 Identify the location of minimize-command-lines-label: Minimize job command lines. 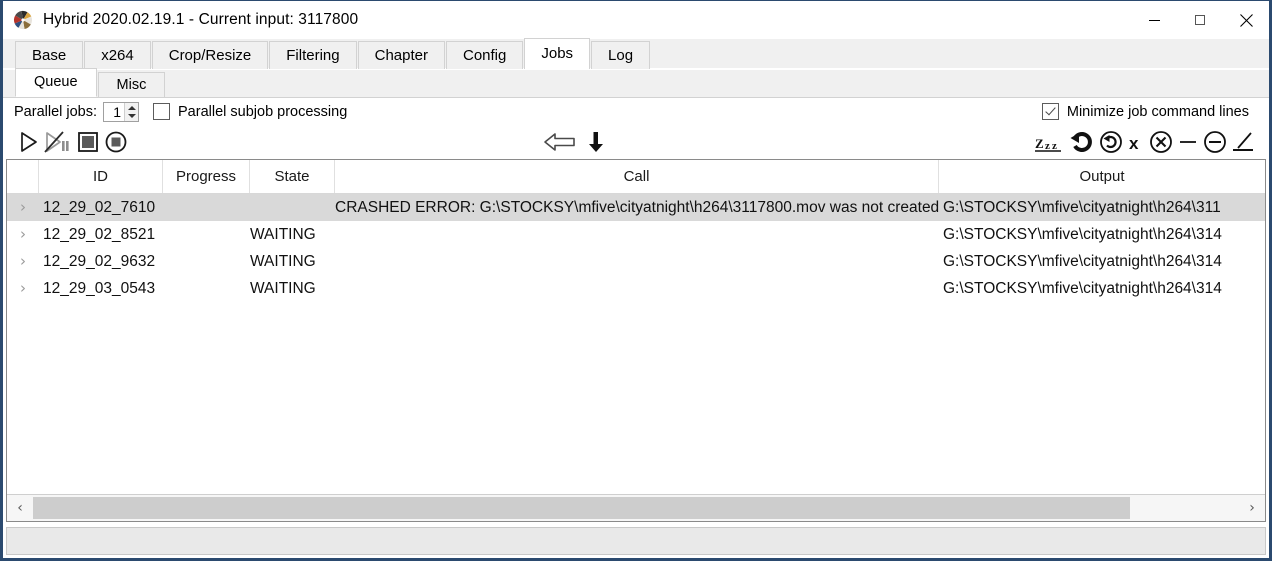
(1157, 111).